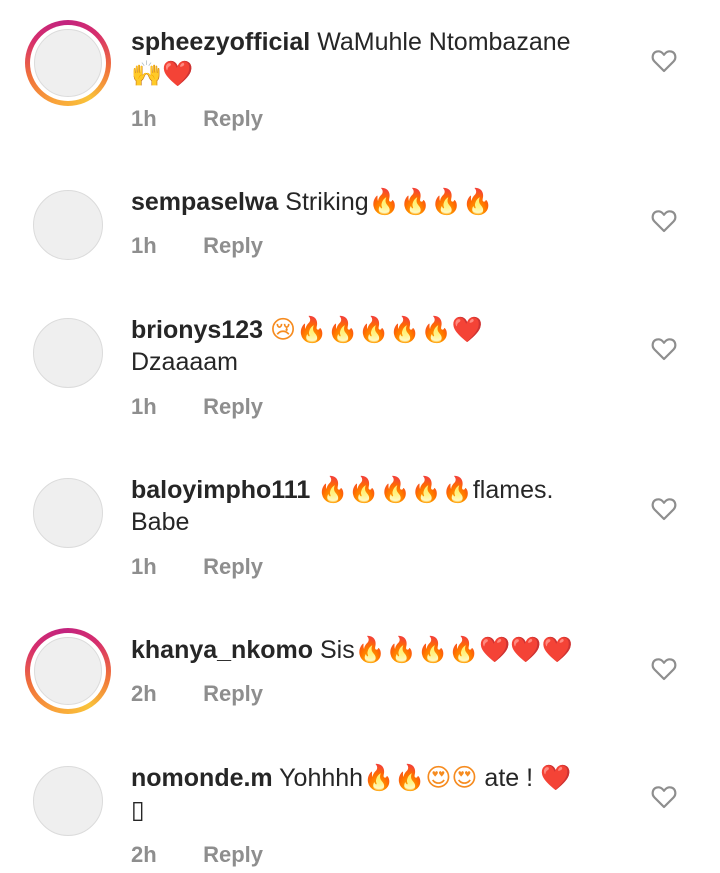 The height and width of the screenshot is (873, 720). What do you see at coordinates (204, 202) in the screenshot?
I see `comment-username: sempaselwa` at bounding box center [204, 202].